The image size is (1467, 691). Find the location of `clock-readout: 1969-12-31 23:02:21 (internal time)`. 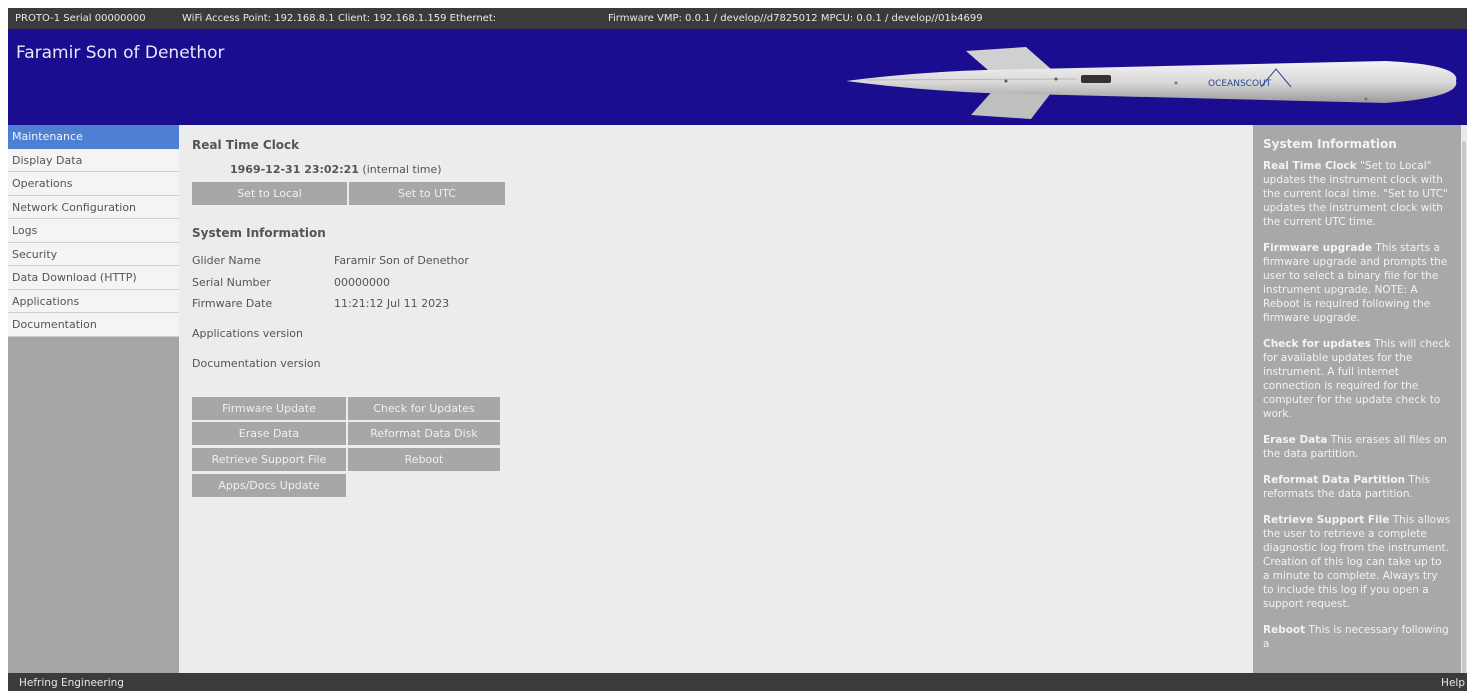

clock-readout: 1969-12-31 23:02:21 (internal time) is located at coordinates (336, 169).